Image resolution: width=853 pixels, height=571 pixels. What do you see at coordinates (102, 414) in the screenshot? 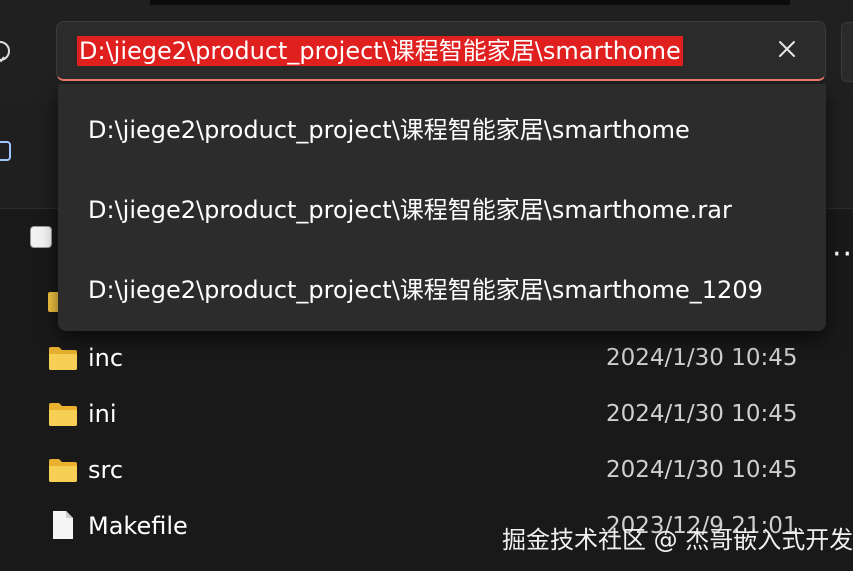
I see `file-name: ini` at bounding box center [102, 414].